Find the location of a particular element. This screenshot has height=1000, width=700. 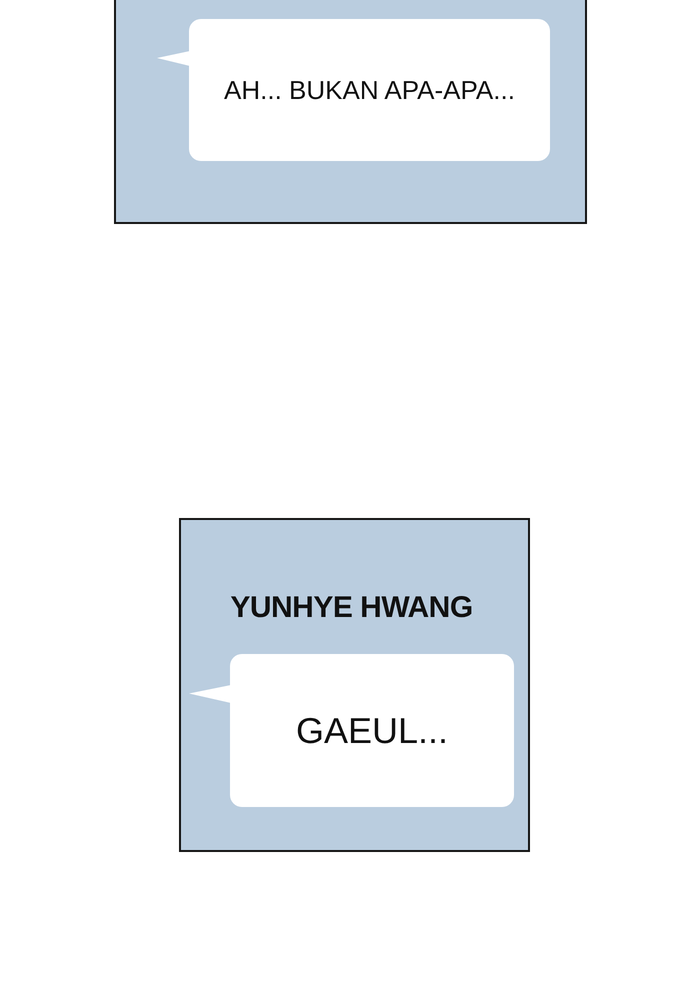

speaker-name: YUNHYE HWANG is located at coordinates (351, 608).